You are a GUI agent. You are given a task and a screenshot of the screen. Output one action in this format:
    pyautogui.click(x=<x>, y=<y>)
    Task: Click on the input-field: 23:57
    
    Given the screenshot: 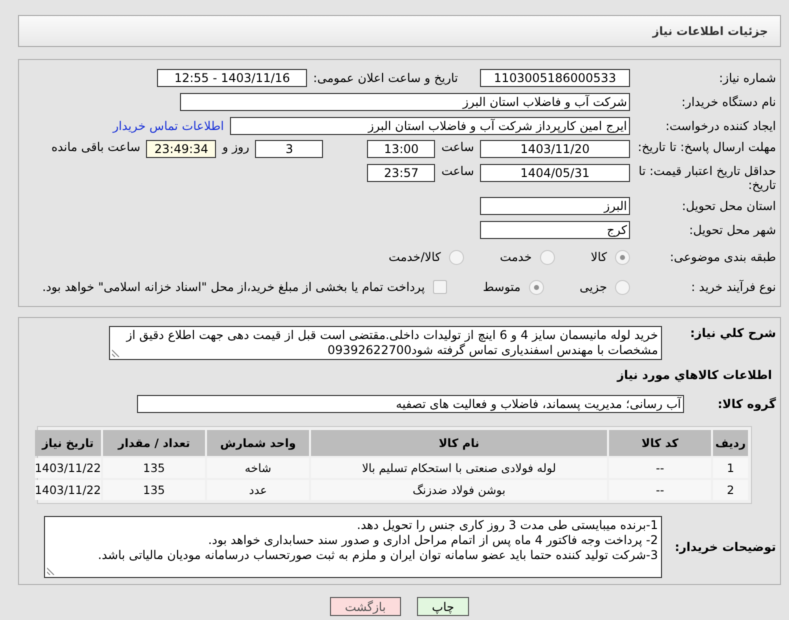 What is the action you would take?
    pyautogui.click(x=401, y=173)
    